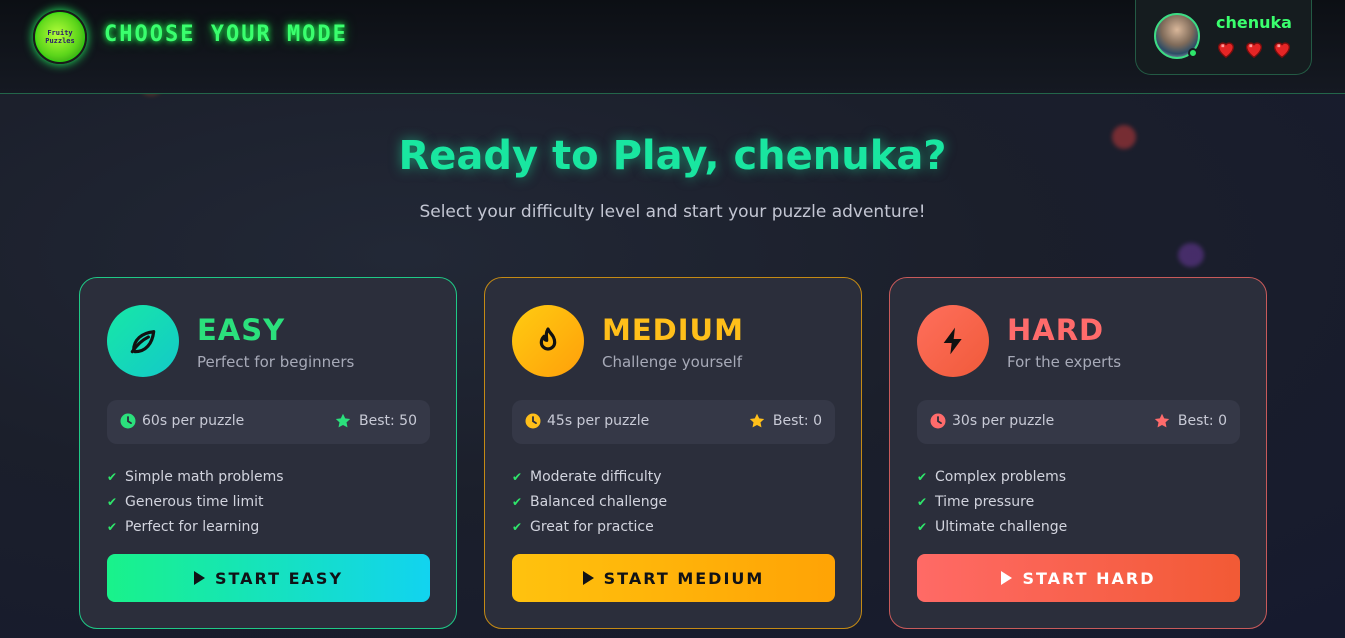  What do you see at coordinates (192, 526) in the screenshot?
I see `feature-text: Perfect for learning` at bounding box center [192, 526].